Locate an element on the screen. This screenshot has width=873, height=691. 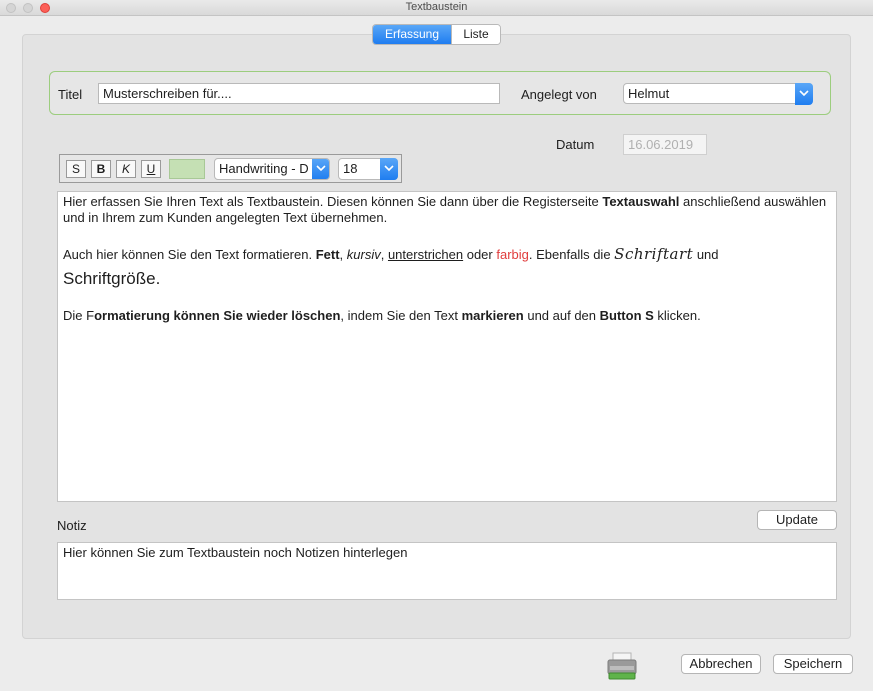
datum-field: 16.06.2019 is located at coordinates (665, 144).